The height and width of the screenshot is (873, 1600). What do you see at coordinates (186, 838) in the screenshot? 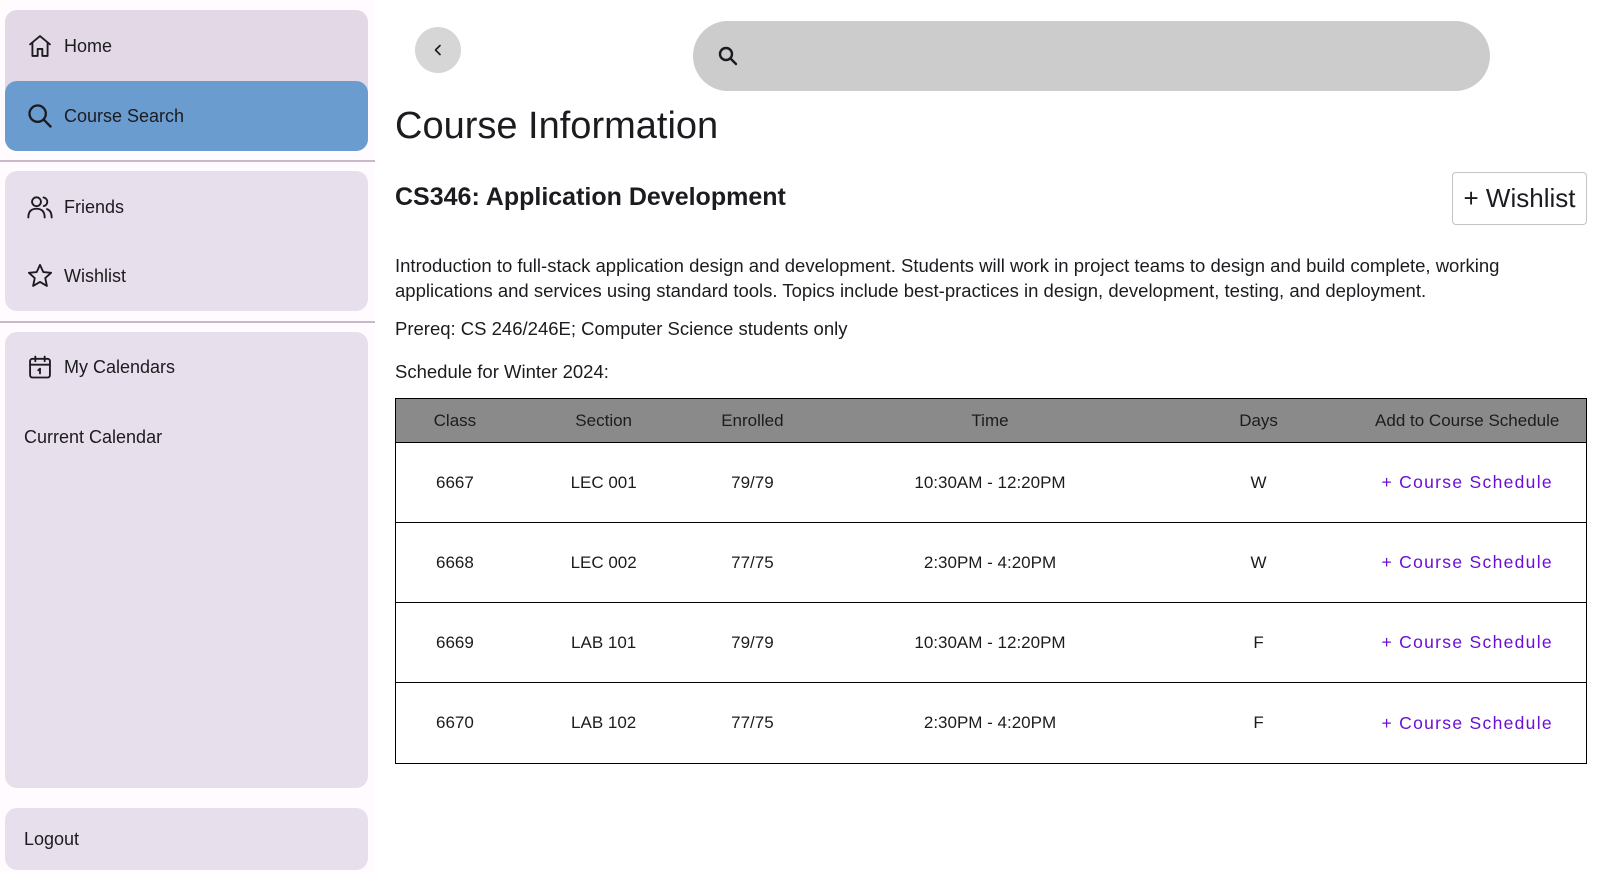
I see `sidebar-item-logout: Logout` at bounding box center [186, 838].